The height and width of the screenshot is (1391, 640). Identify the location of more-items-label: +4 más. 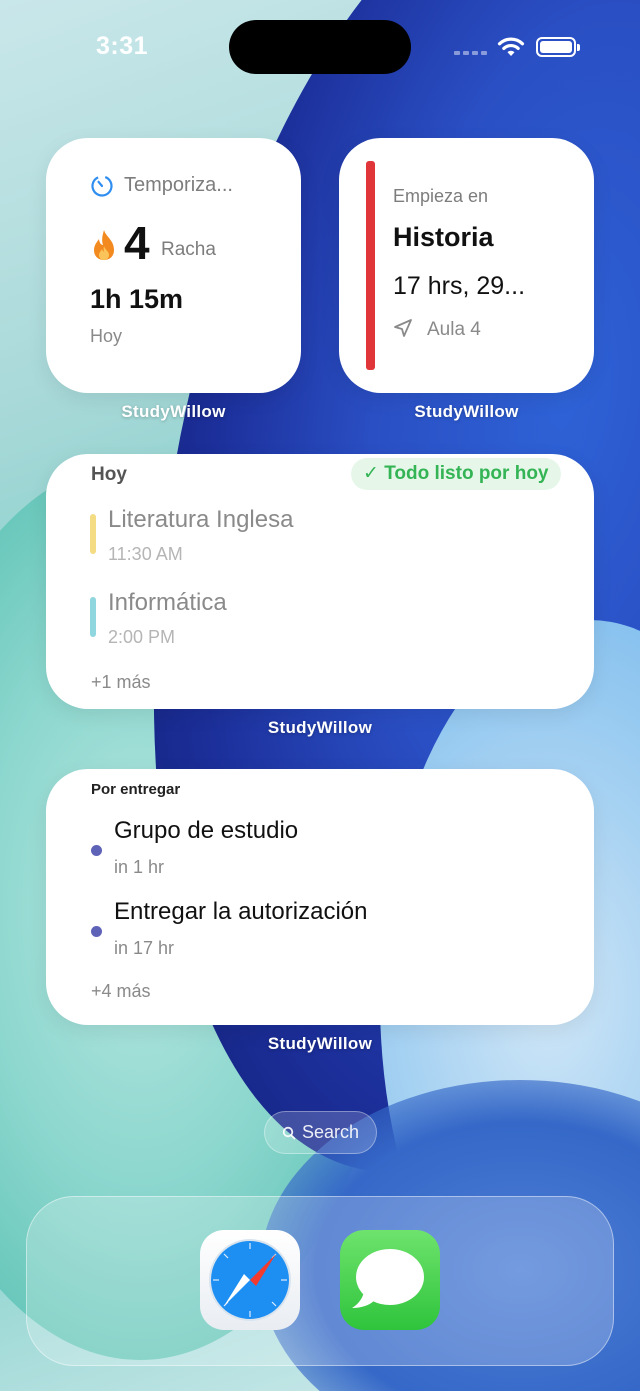
(121, 991).